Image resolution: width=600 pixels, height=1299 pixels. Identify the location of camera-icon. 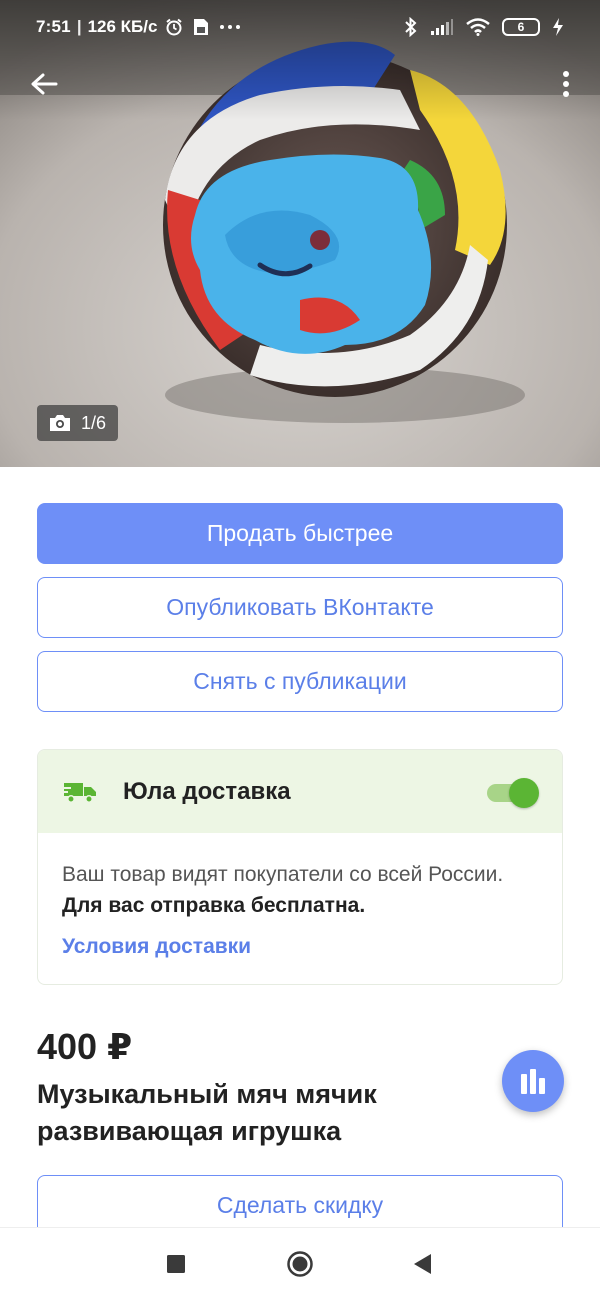
(60, 423).